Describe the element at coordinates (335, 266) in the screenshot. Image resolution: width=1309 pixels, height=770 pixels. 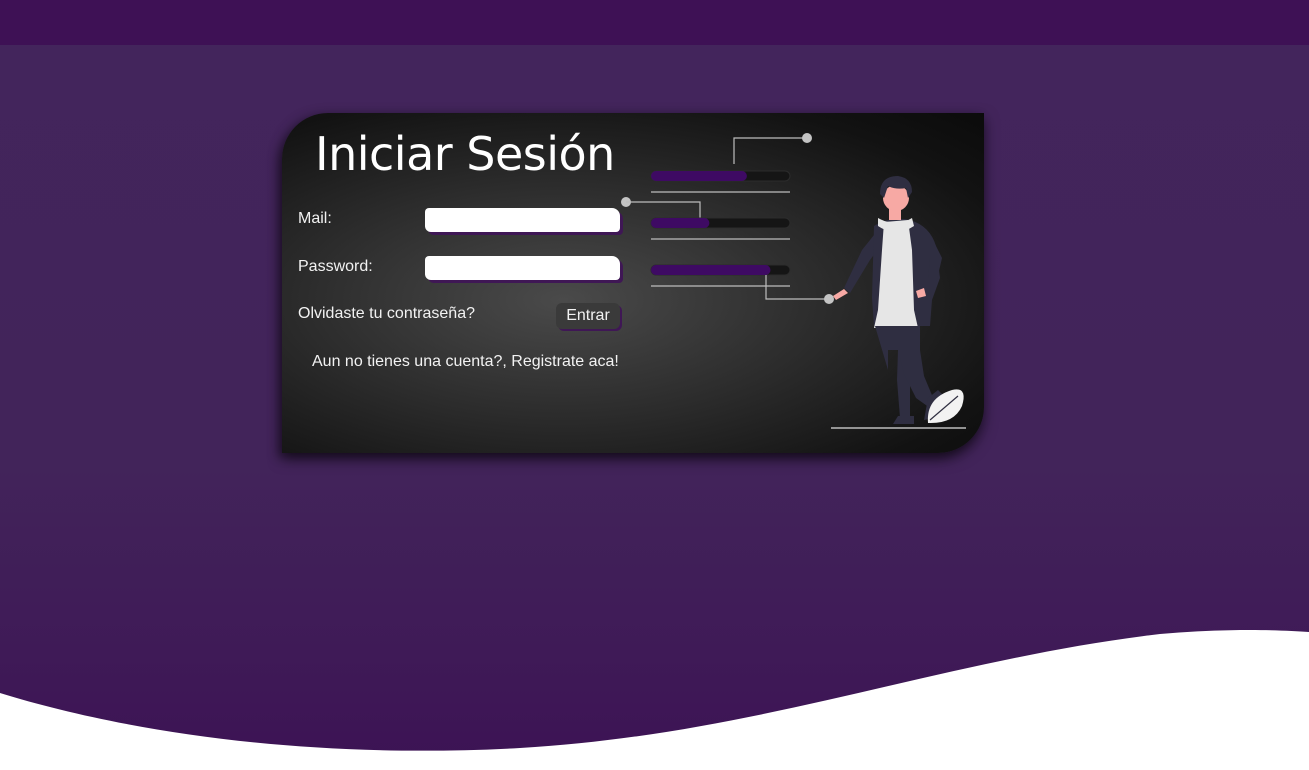
I see `password-label: Password:` at that location.